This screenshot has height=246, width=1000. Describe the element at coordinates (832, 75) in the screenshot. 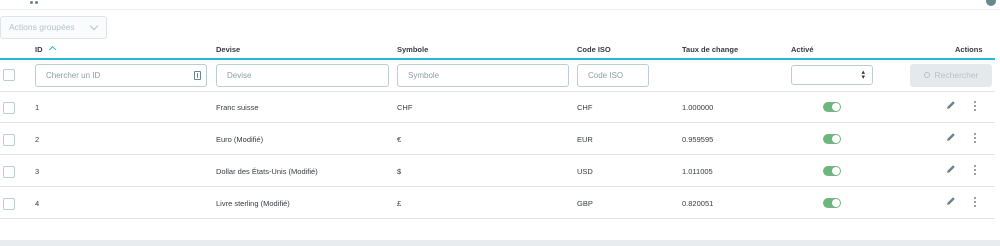

I see `enabled-filter-select: ▴ ▾` at that location.